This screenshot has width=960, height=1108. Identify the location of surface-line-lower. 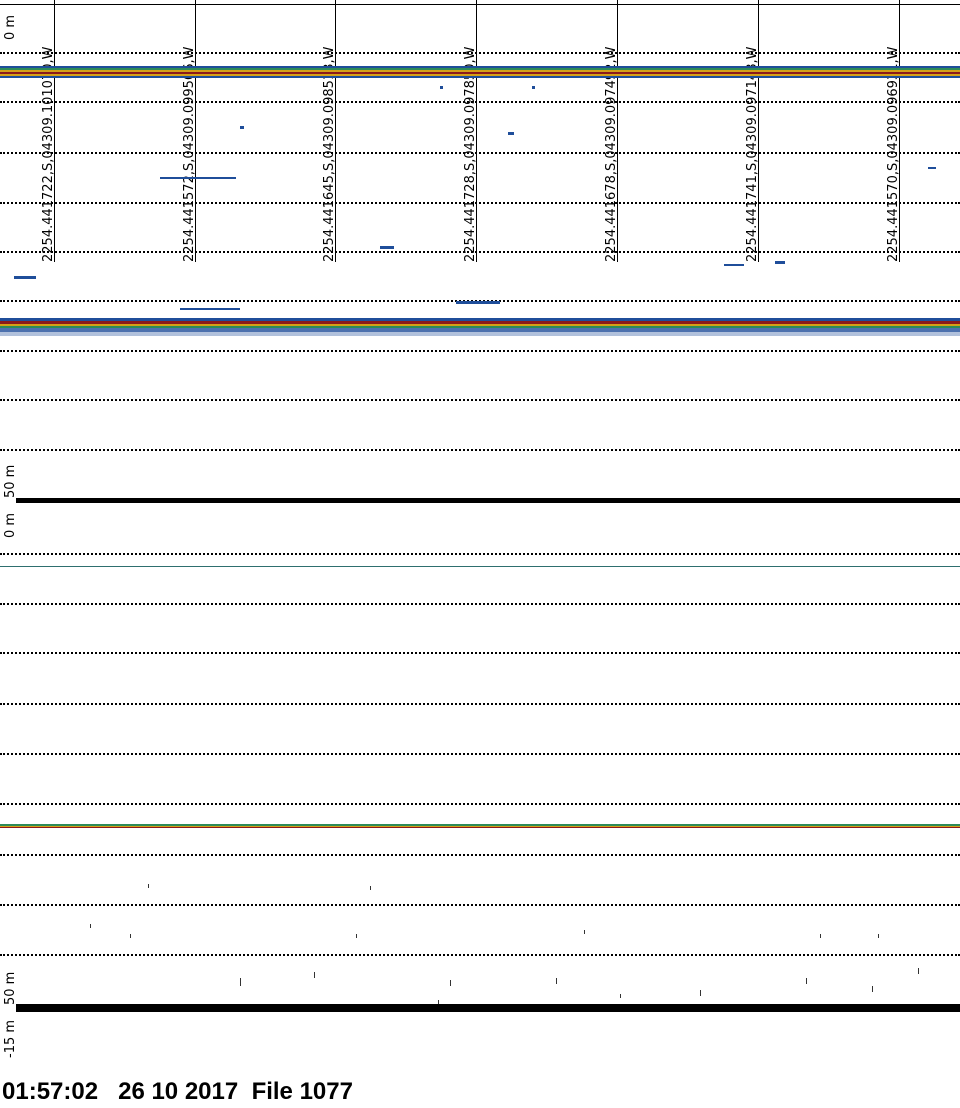
(480, 566).